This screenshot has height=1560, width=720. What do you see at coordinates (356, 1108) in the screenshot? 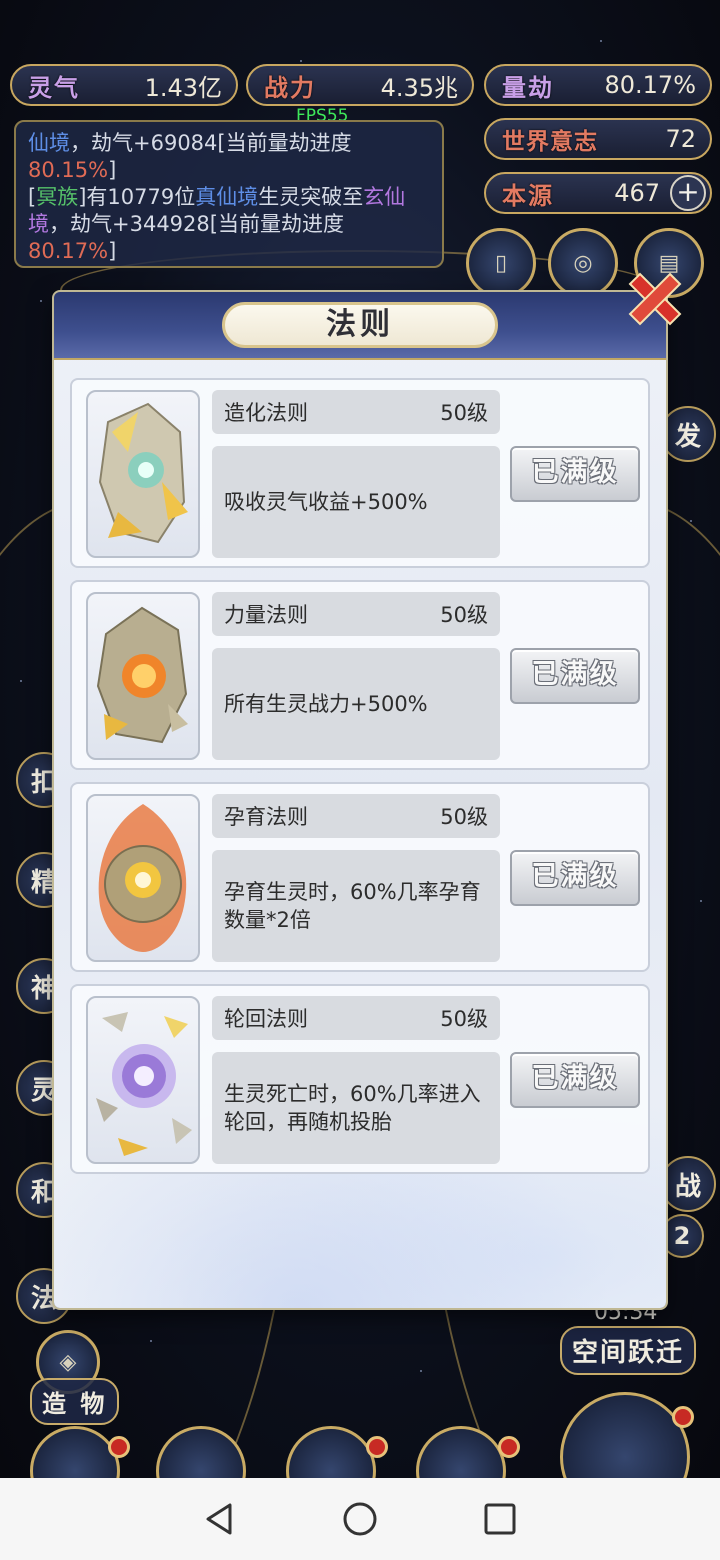
I see `law-description: 生灵死亡时，60%几率进入轮回，再随机投胎` at bounding box center [356, 1108].